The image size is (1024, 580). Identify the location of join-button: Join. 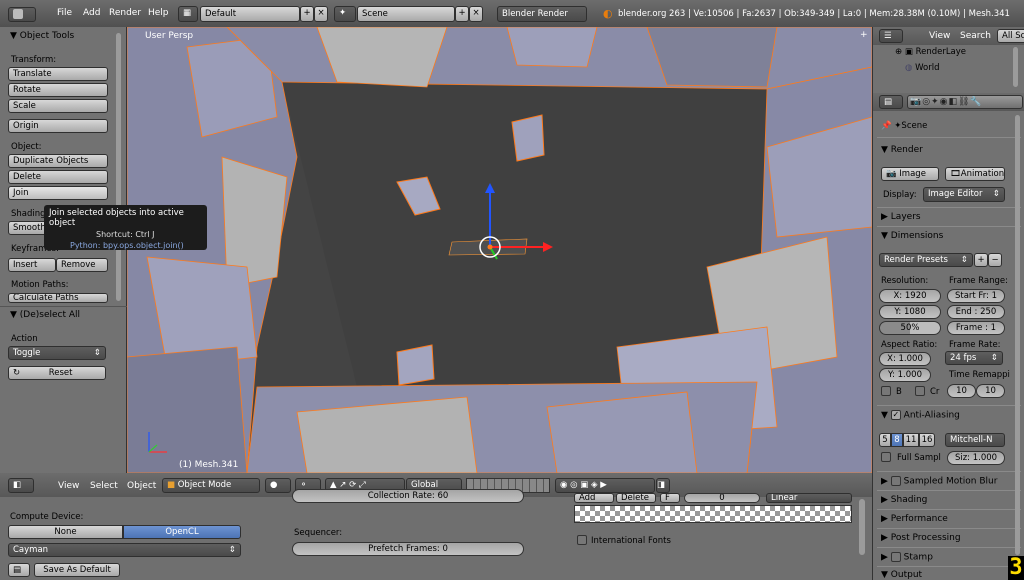
(58, 193).